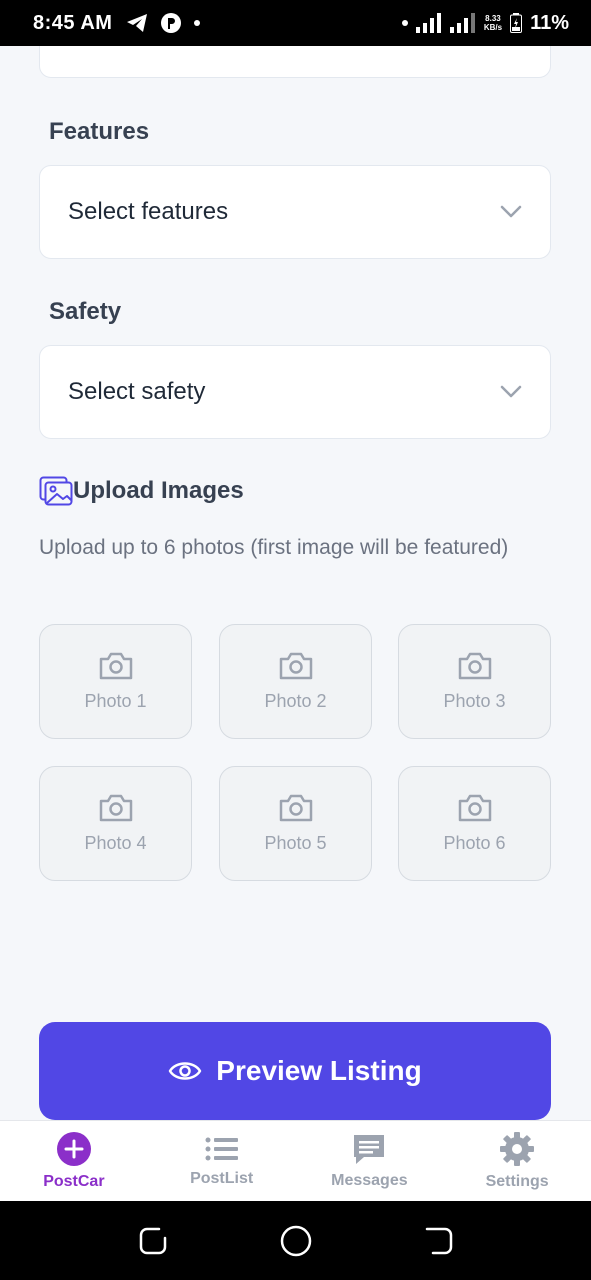  I want to click on upload-images-heading: Upload Images, so click(141, 491).